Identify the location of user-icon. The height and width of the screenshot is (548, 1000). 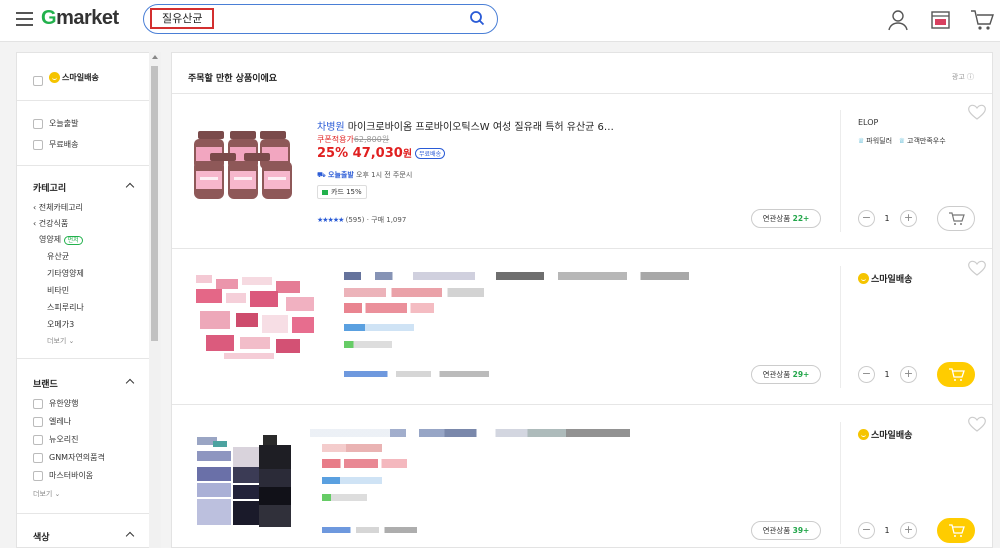
(898, 20).